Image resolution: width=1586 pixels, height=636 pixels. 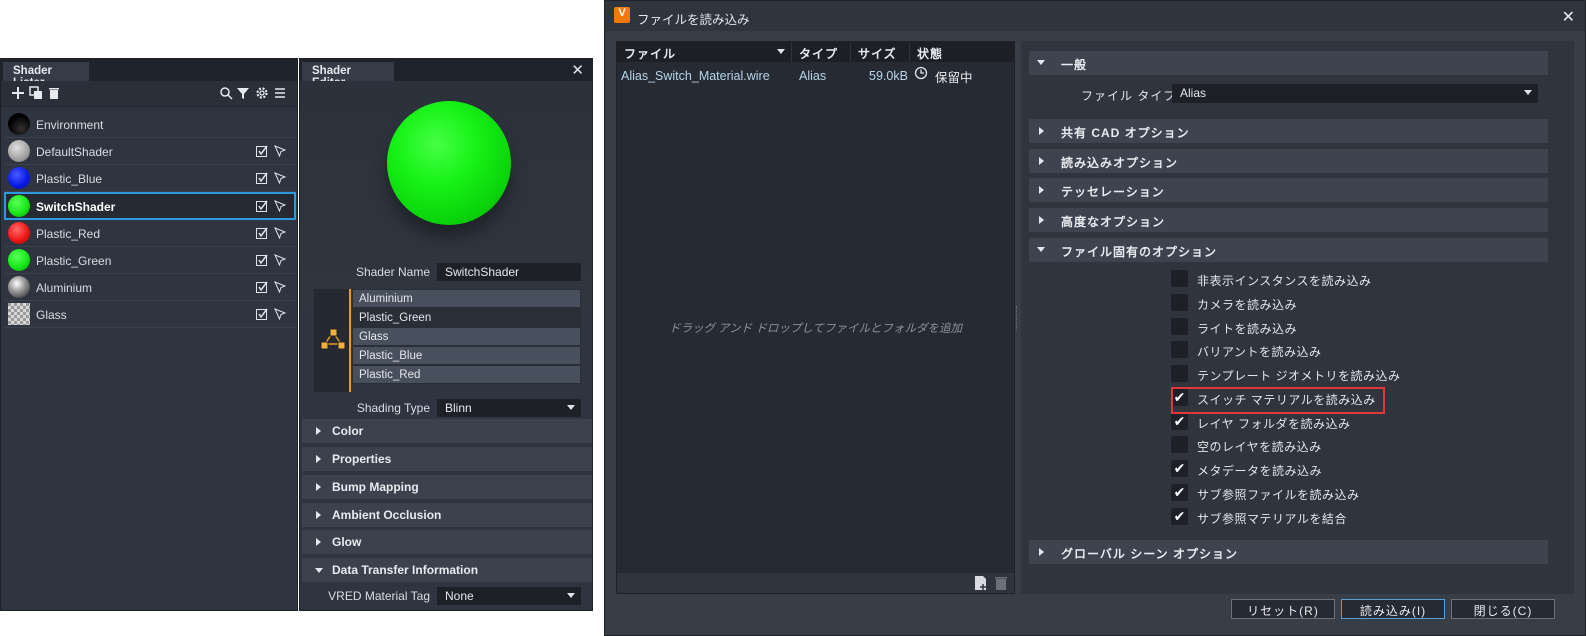 I want to click on switch-item: Plastic_Red, so click(x=466, y=374).